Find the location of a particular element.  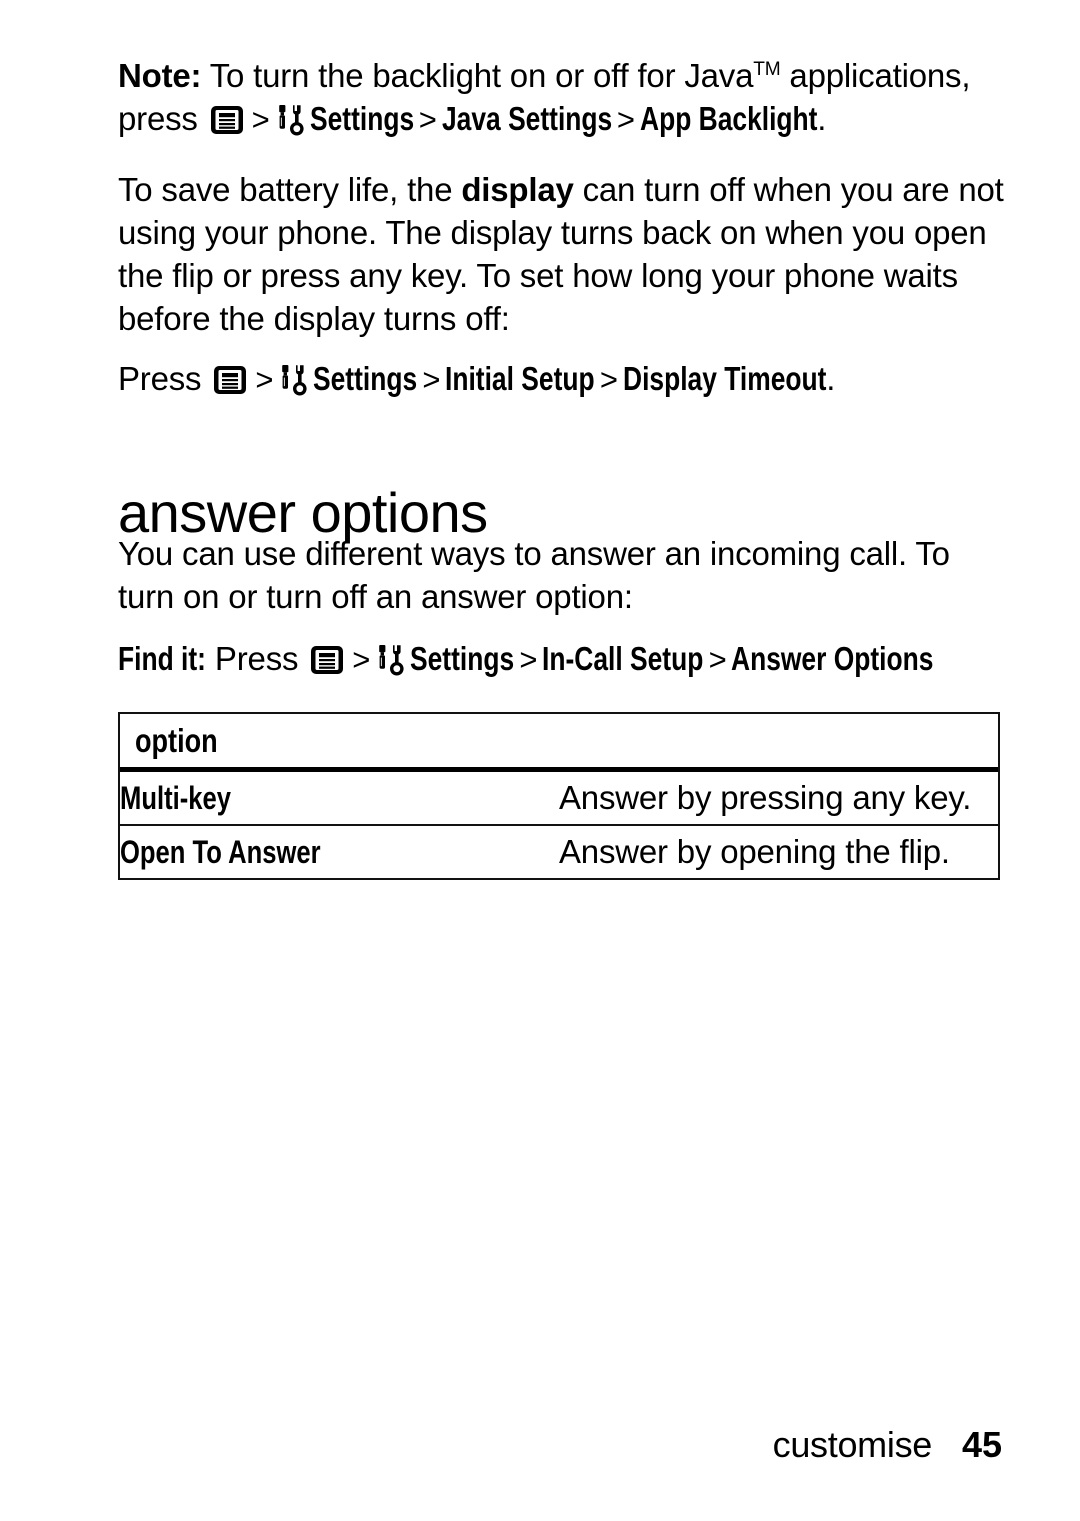

footer-section-name: customise is located at coordinates (852, 1444).